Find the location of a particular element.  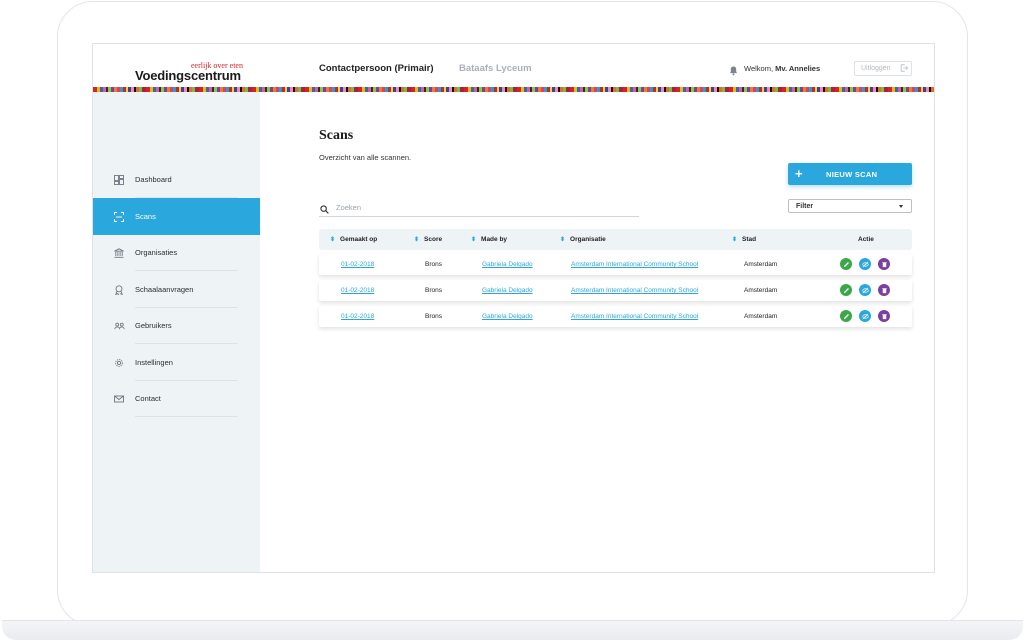

sidebar-item-label: Contact is located at coordinates (148, 398).